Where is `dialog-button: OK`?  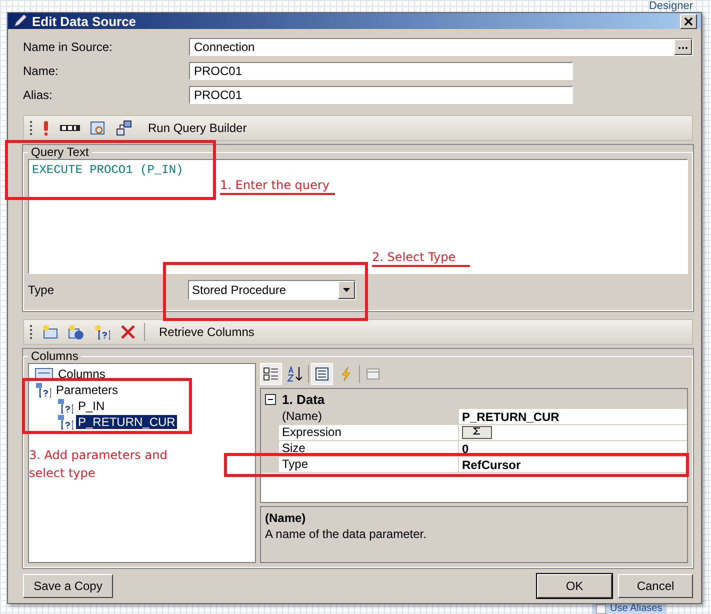
dialog-button: OK is located at coordinates (574, 586).